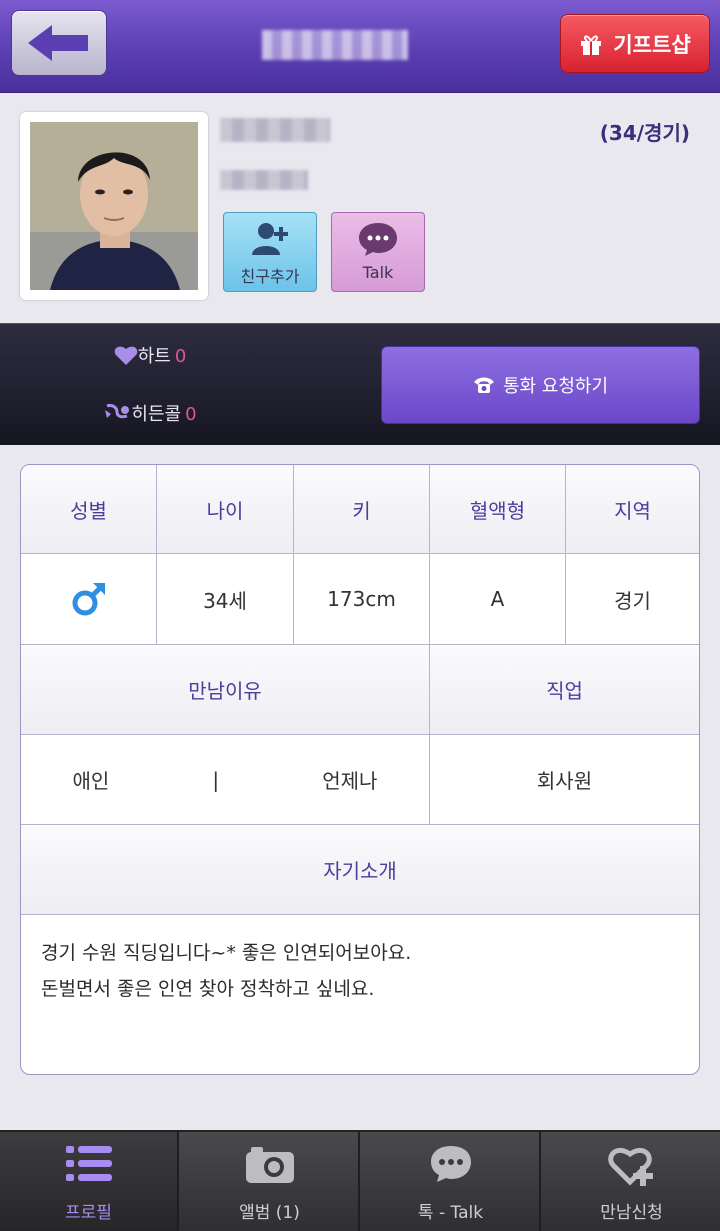 This screenshot has width=720, height=1231. What do you see at coordinates (631, 1213) in the screenshot?
I see `tab-meeting-request-label: 만남신청` at bounding box center [631, 1213].